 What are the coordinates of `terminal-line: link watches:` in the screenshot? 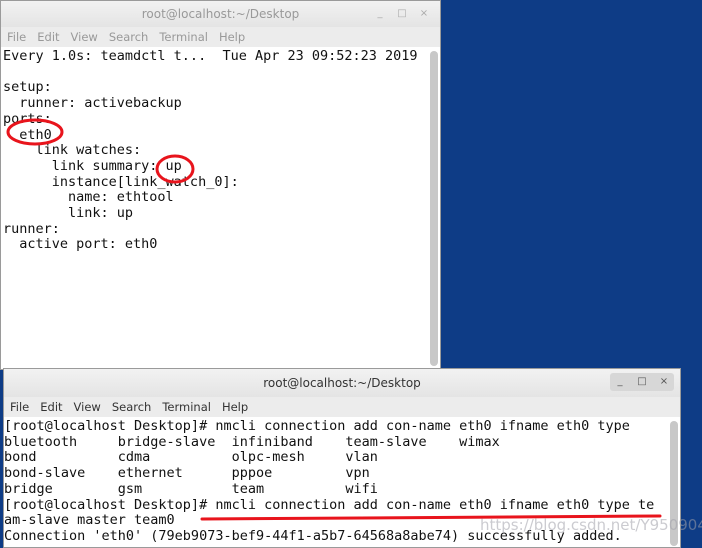 It's located at (72, 150).